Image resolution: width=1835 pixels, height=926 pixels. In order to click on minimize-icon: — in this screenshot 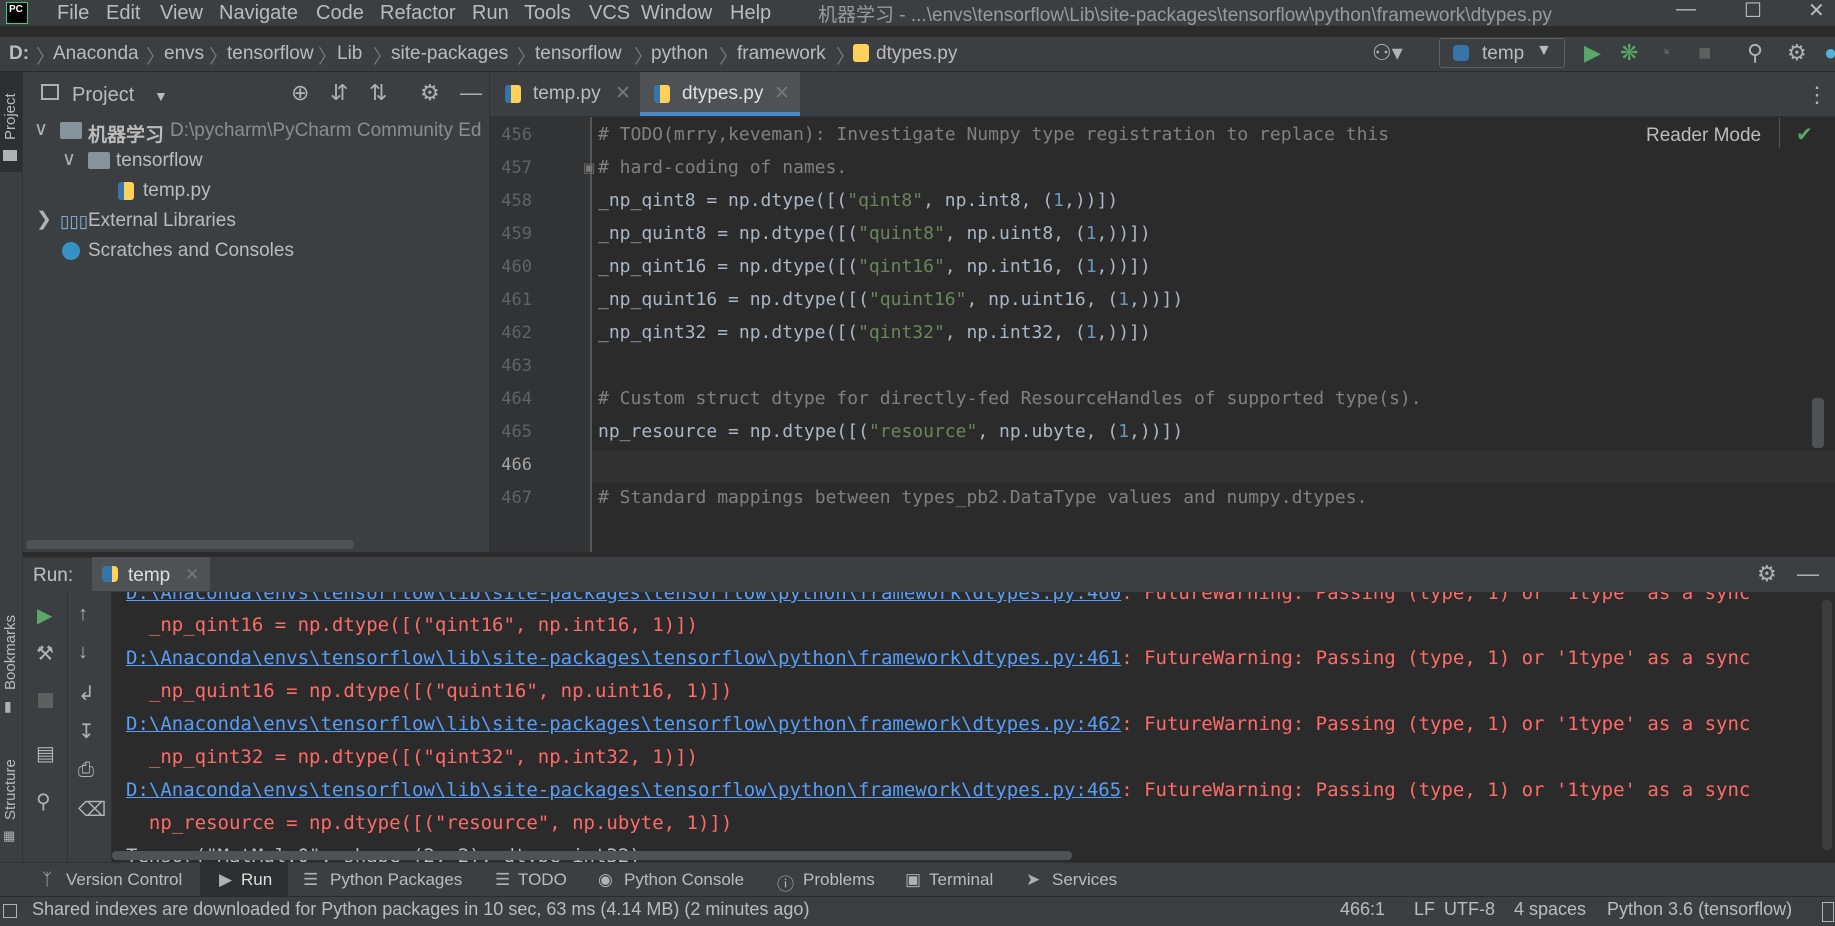, I will do `click(1686, 10)`.